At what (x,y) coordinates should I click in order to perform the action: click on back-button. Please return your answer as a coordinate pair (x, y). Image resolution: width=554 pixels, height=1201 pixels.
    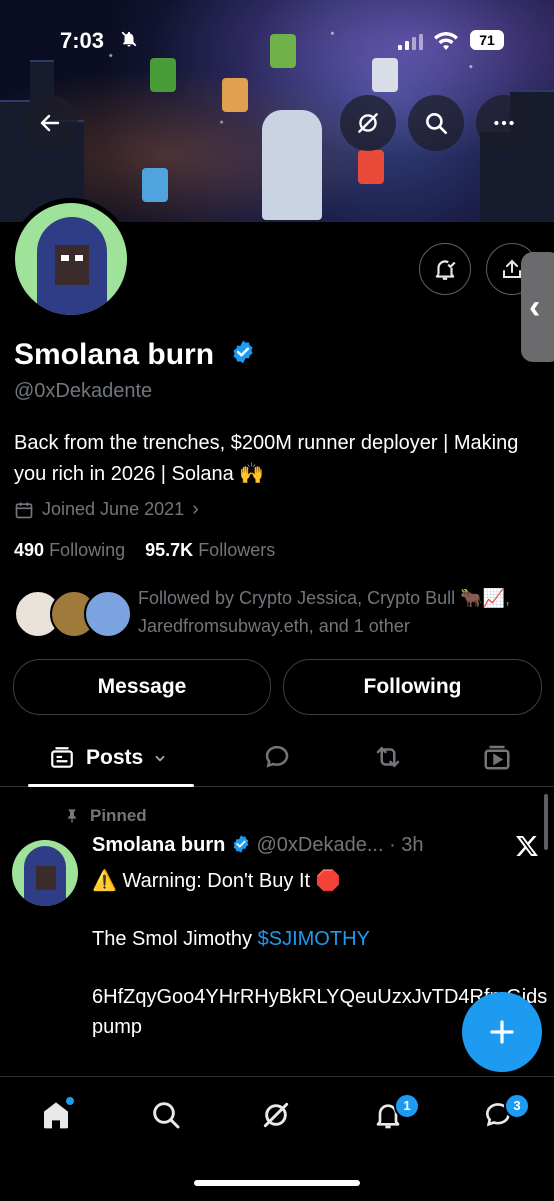
    Looking at the image, I should click on (50, 123).